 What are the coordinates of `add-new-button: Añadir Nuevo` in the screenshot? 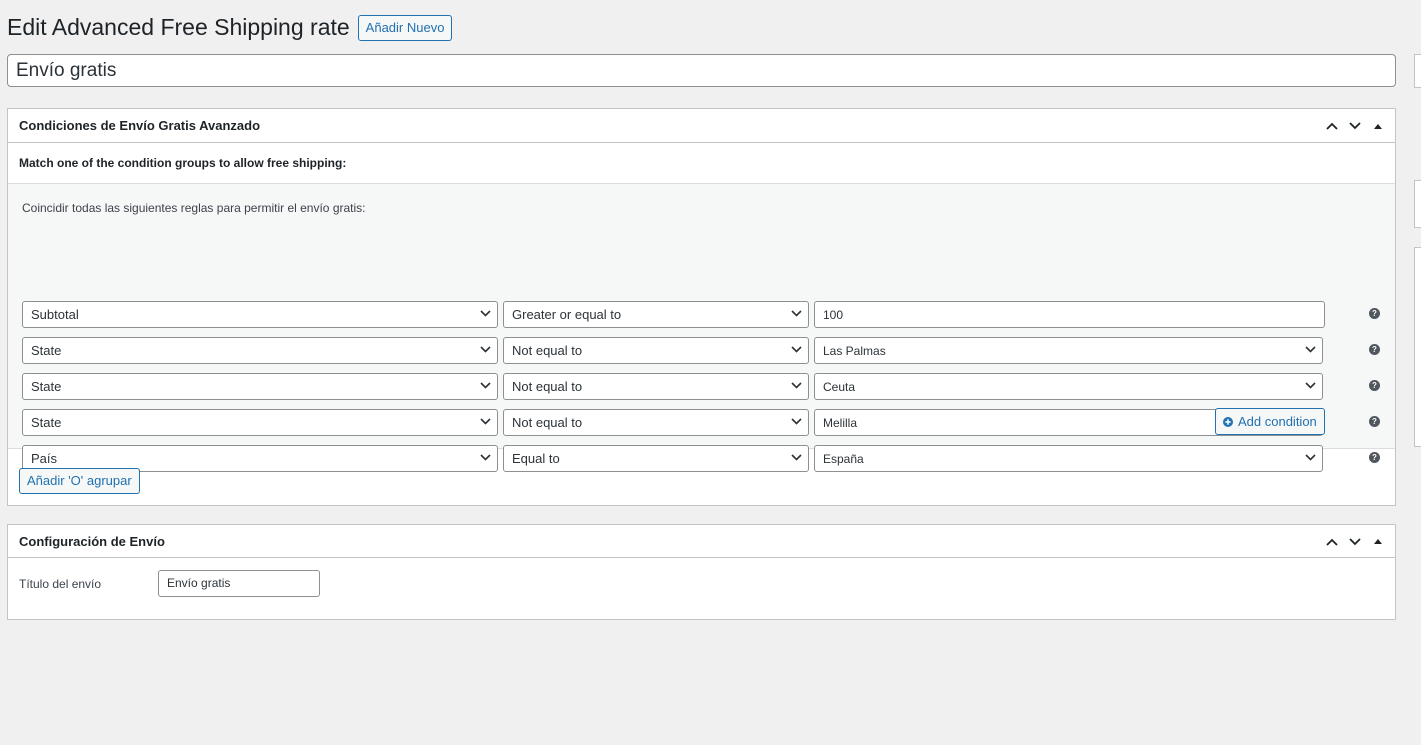 It's located at (405, 27).